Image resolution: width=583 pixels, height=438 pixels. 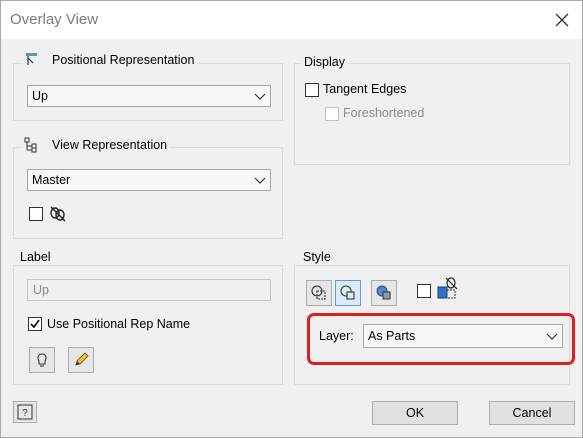 I want to click on tangent-edges-label: Tangent Edges, so click(x=365, y=89).